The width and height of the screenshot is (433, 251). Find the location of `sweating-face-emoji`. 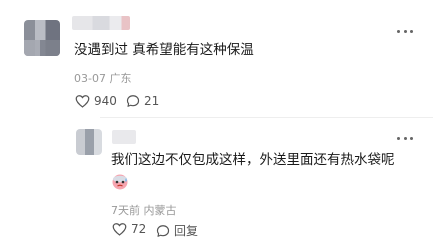

sweating-face-emoji is located at coordinates (120, 182).